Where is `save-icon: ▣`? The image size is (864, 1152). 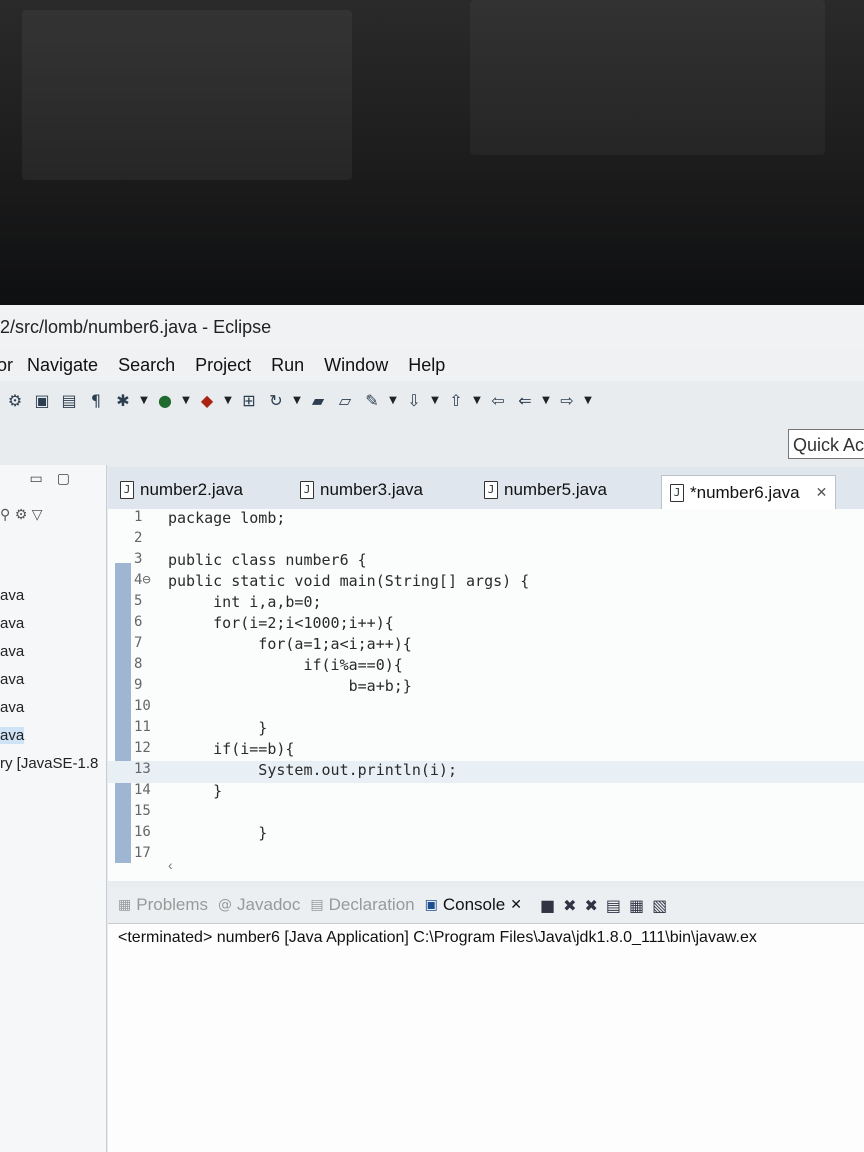
save-icon: ▣ is located at coordinates (42, 401).